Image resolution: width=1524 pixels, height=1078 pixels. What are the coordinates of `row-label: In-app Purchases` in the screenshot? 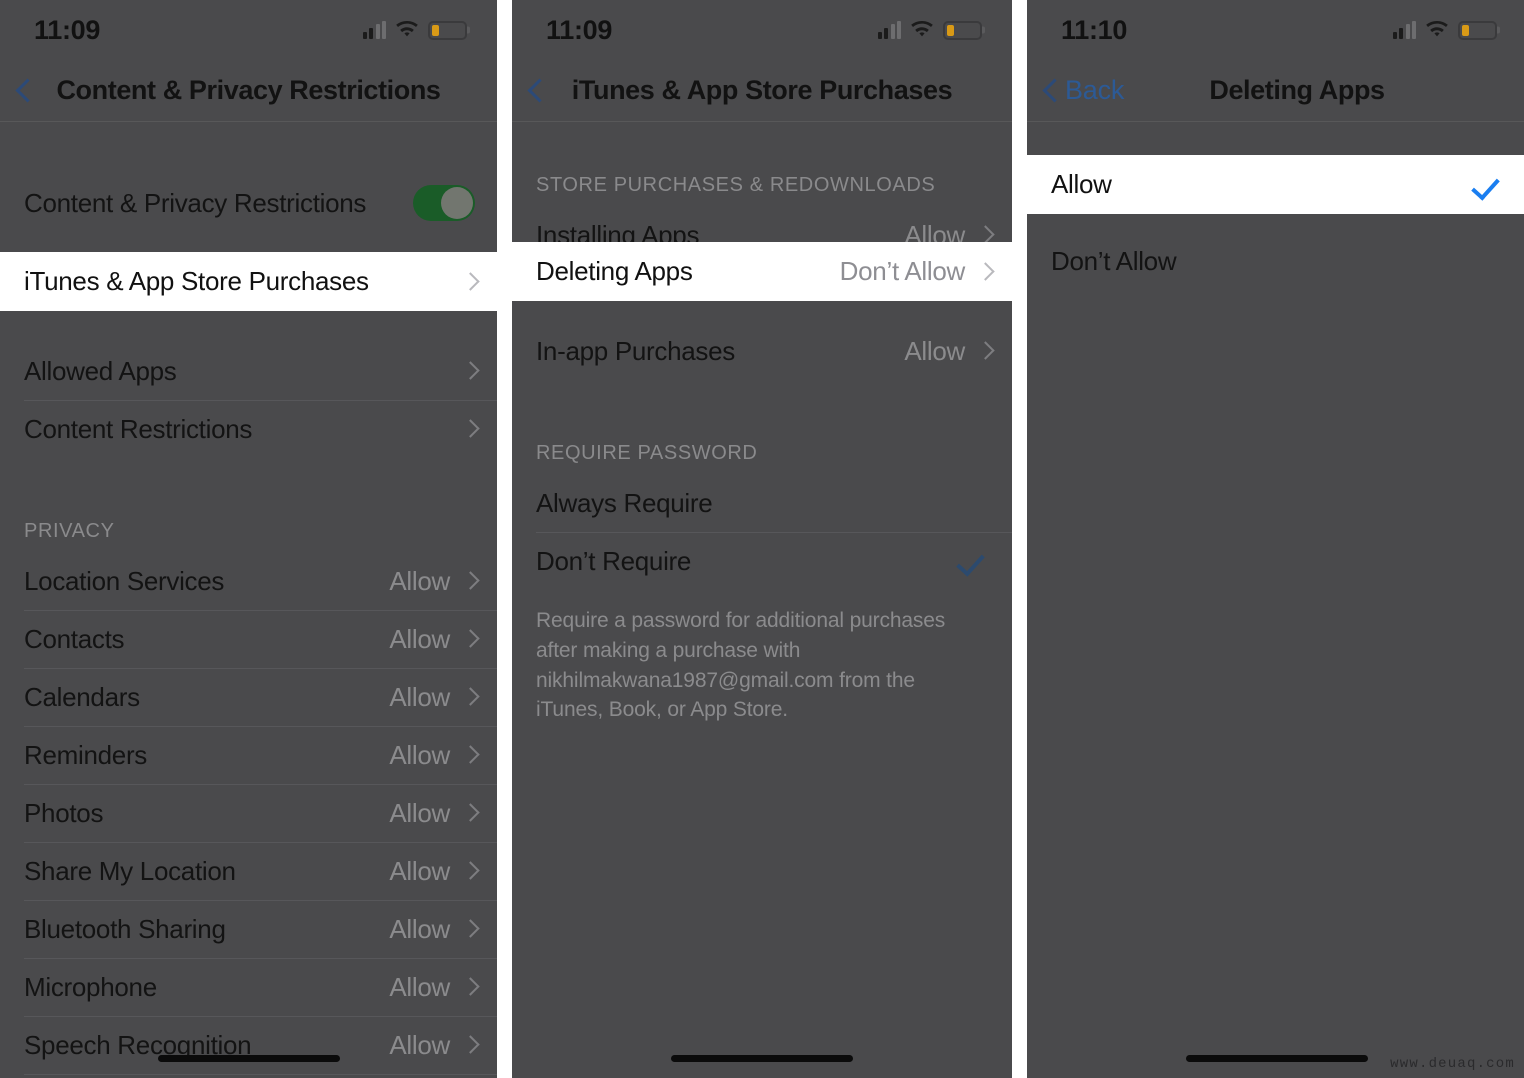 It's located at (635, 350).